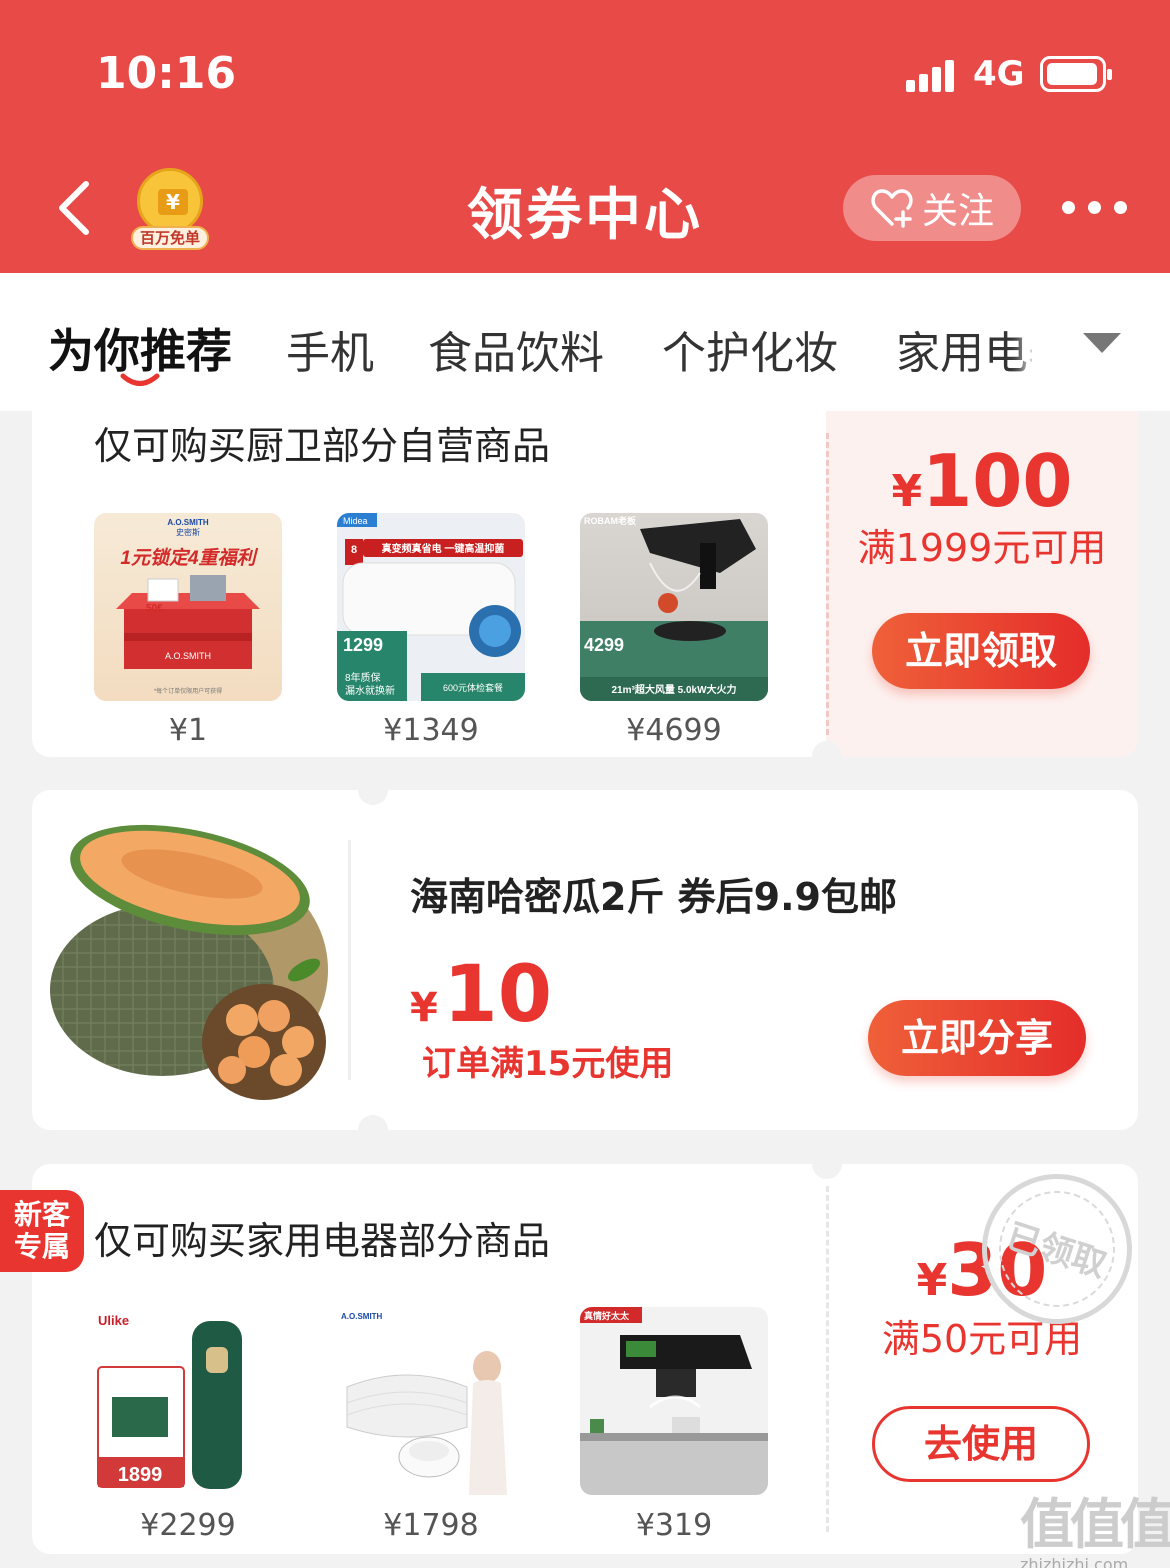 Image resolution: width=1170 pixels, height=1568 pixels. Describe the element at coordinates (354, 550) in the screenshot. I see `svg-text: 8` at that location.